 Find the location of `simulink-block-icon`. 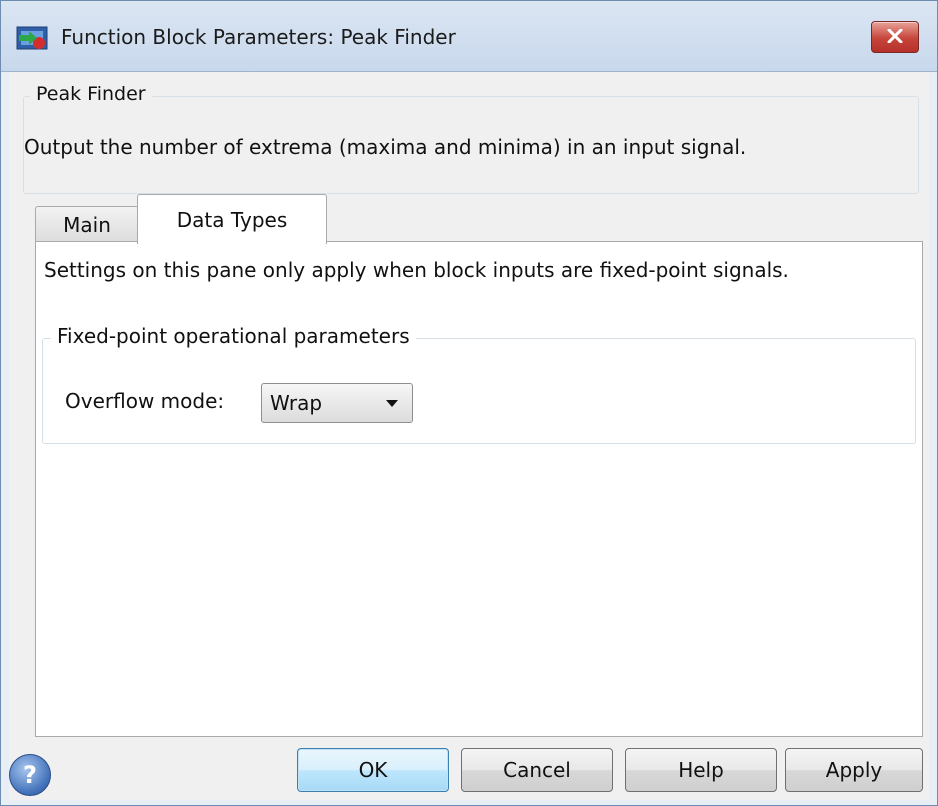

simulink-block-icon is located at coordinates (33, 38).